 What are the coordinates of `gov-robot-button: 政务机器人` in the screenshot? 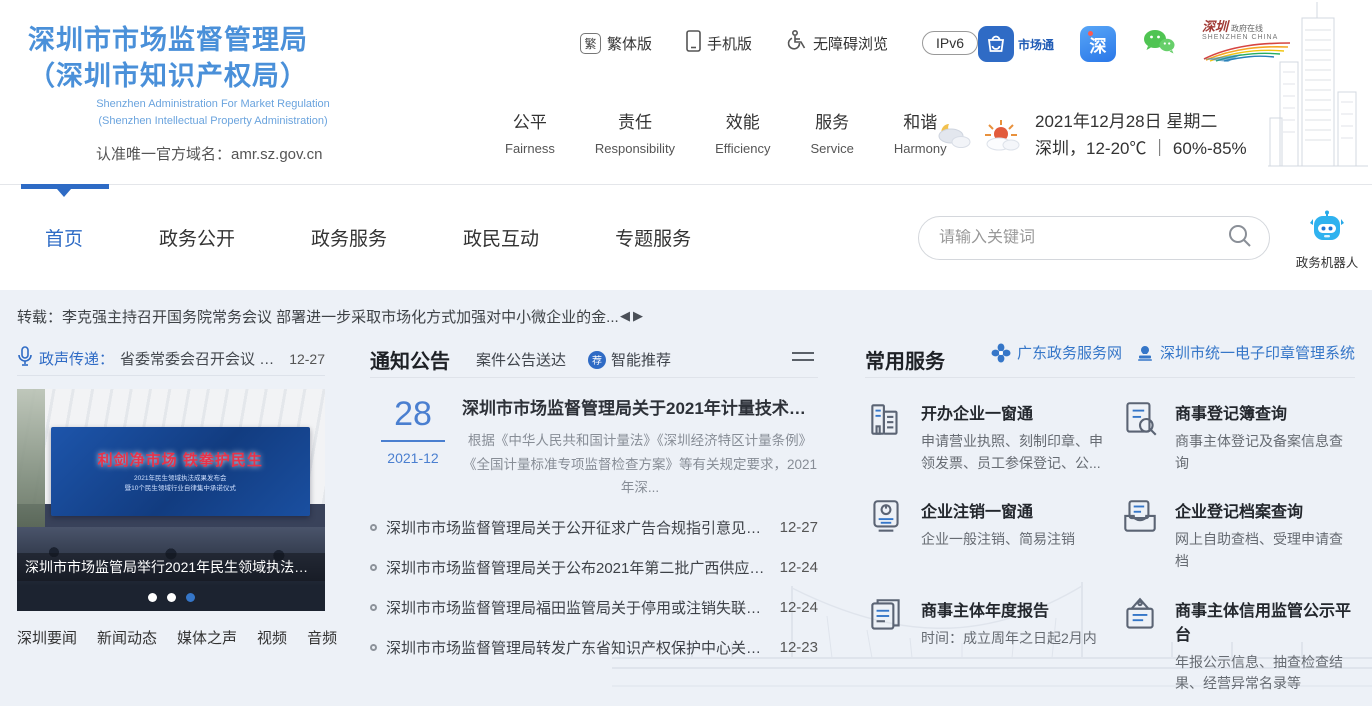 It's located at (1327, 240).